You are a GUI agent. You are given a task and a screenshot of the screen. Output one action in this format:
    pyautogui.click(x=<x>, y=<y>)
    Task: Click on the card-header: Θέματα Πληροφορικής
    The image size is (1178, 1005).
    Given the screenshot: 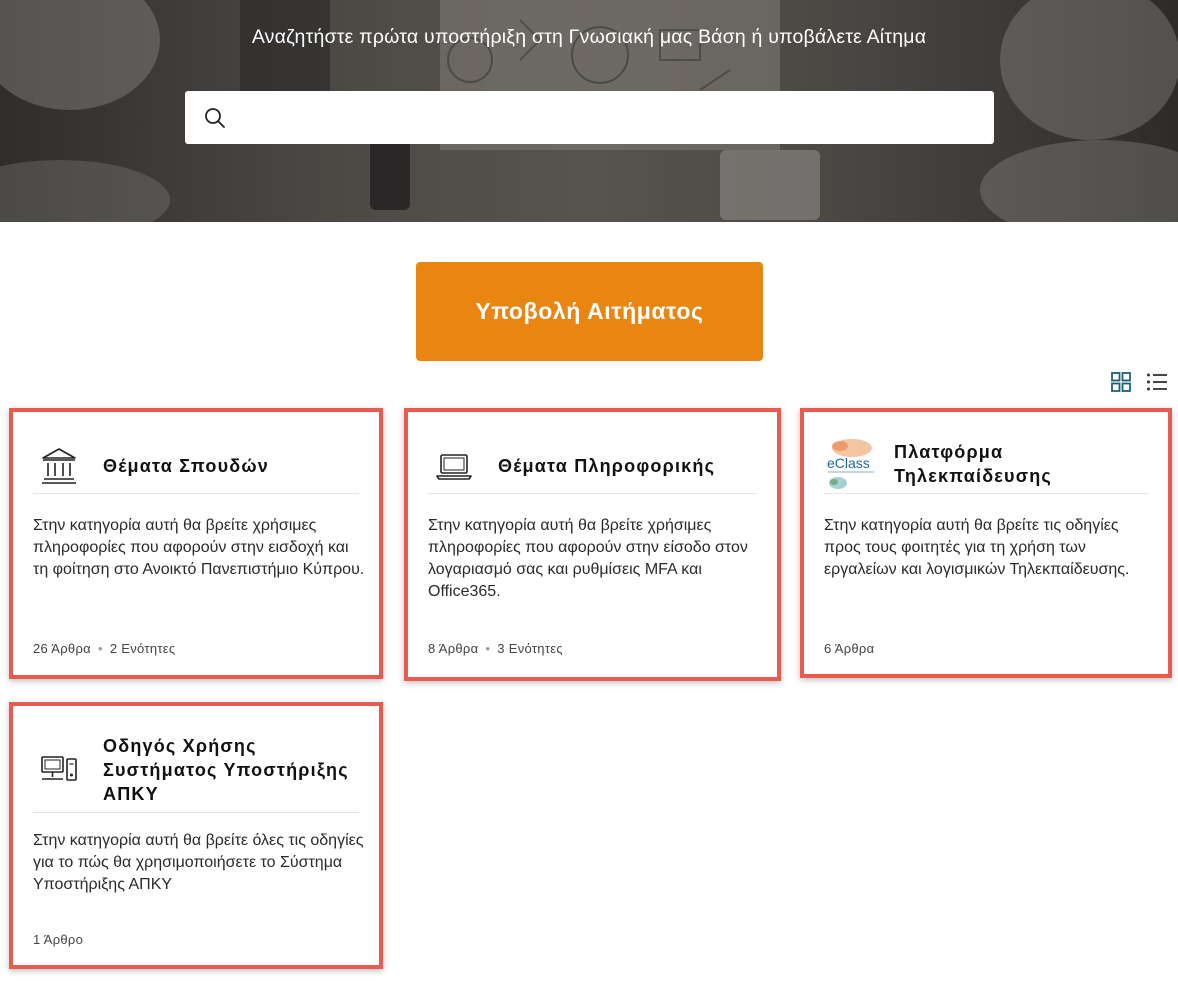 What is the action you would take?
    pyautogui.click(x=592, y=453)
    